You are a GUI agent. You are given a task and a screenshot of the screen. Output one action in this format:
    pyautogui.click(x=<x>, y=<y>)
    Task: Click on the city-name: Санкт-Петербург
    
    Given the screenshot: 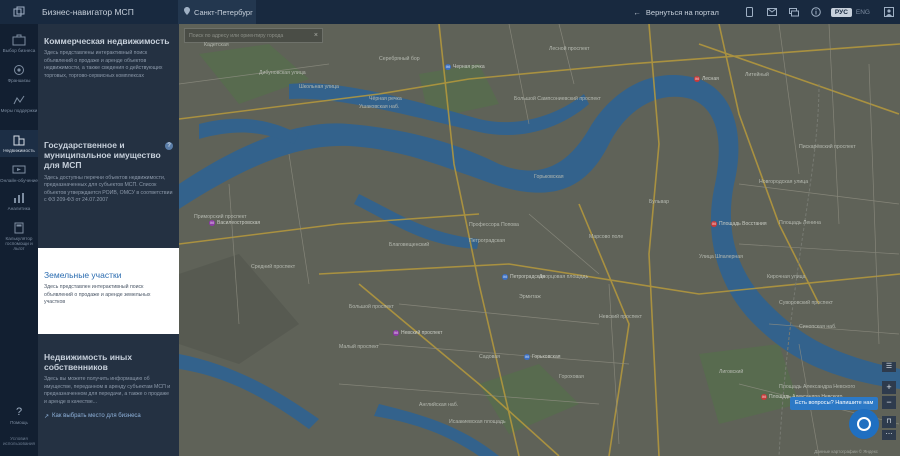 What is the action you would take?
    pyautogui.click(x=223, y=12)
    